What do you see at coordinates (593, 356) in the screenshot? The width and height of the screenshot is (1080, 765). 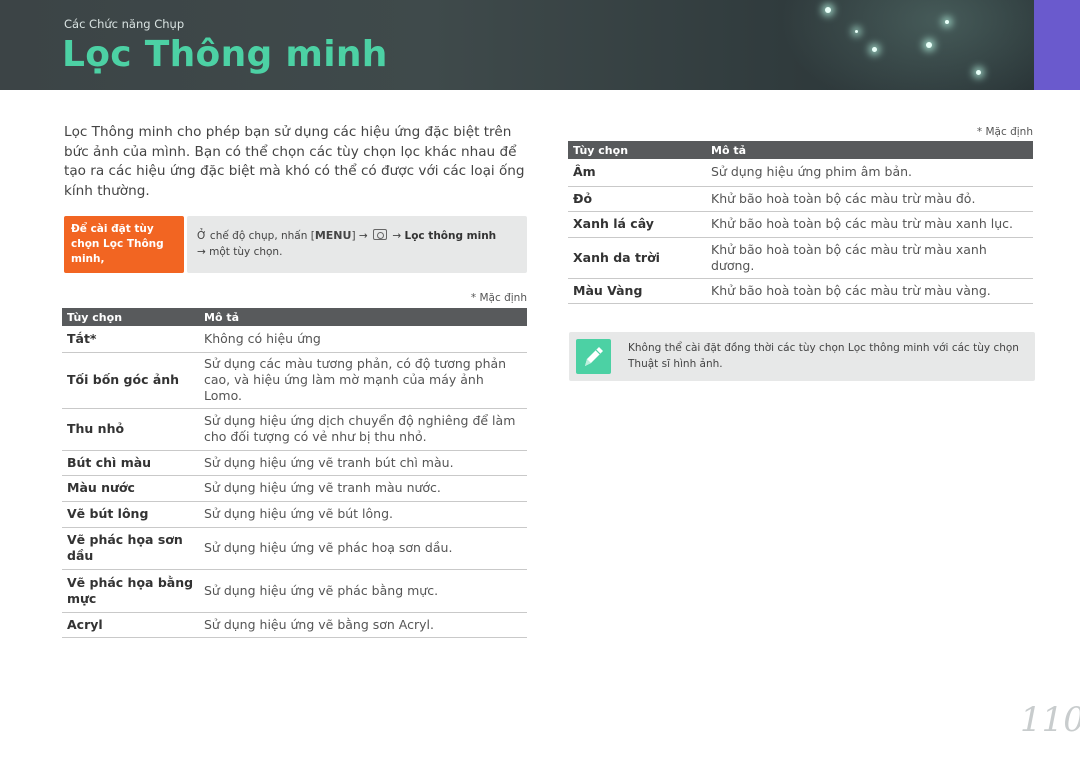 I see `pencil-note-icon` at bounding box center [593, 356].